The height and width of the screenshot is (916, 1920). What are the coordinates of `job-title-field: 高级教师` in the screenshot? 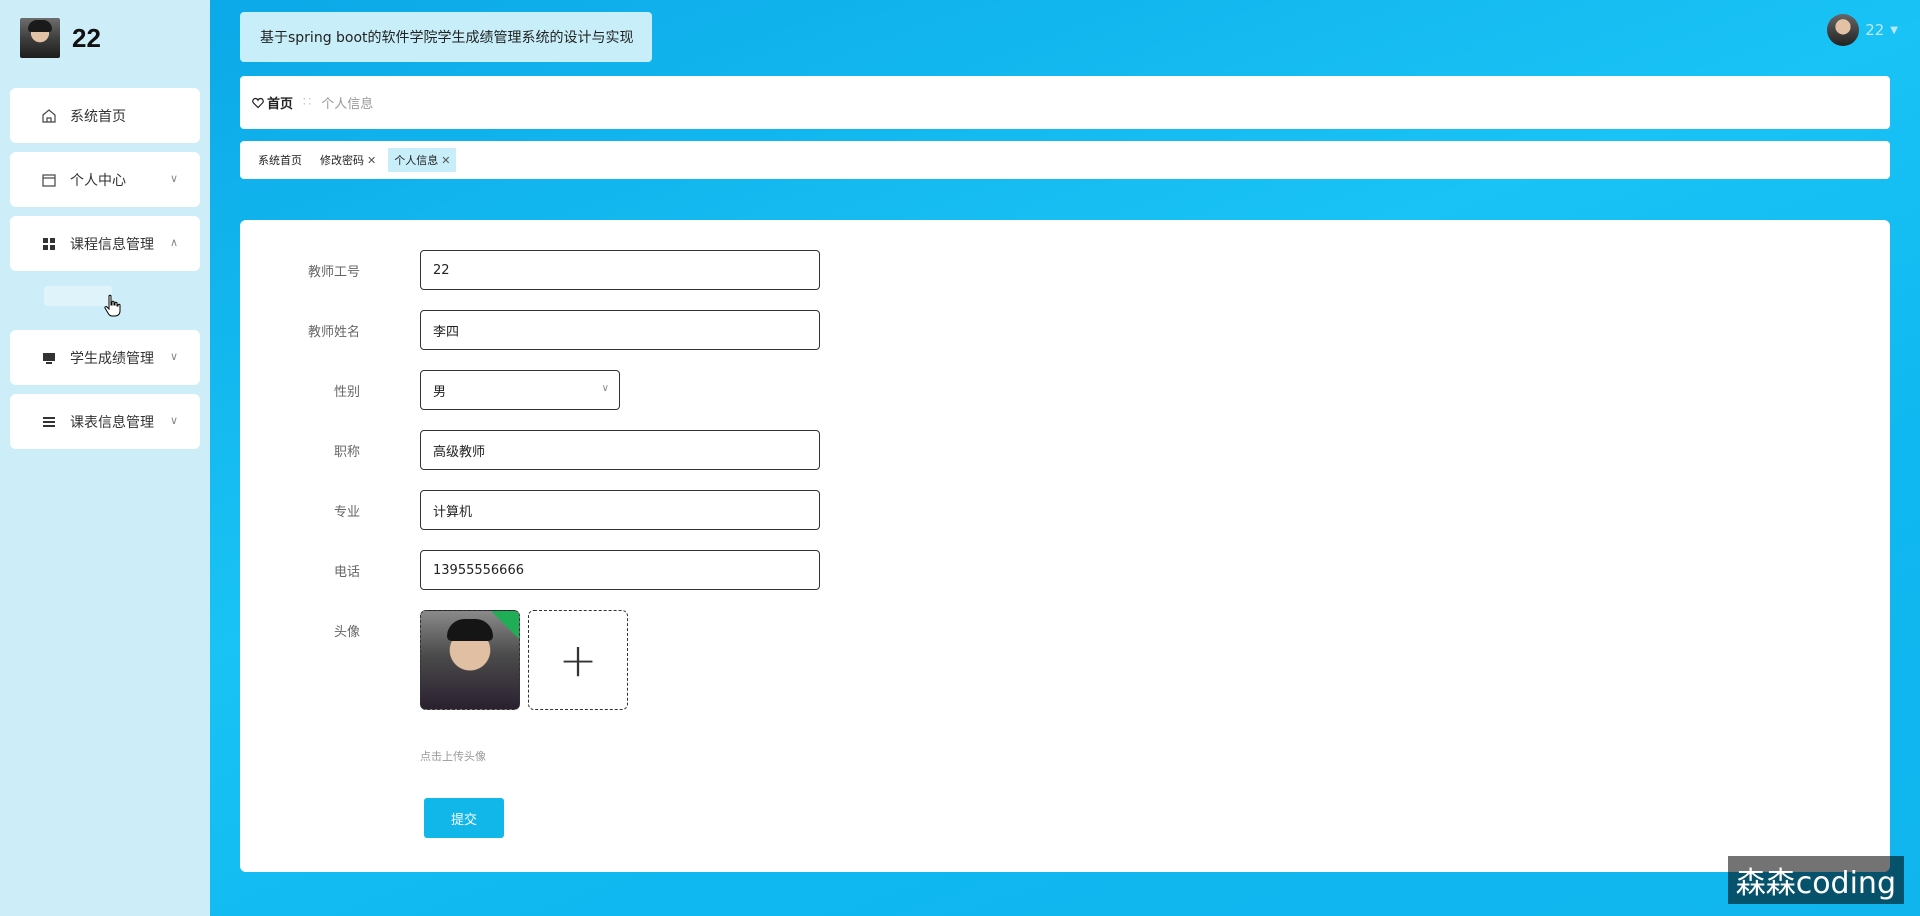 It's located at (620, 450).